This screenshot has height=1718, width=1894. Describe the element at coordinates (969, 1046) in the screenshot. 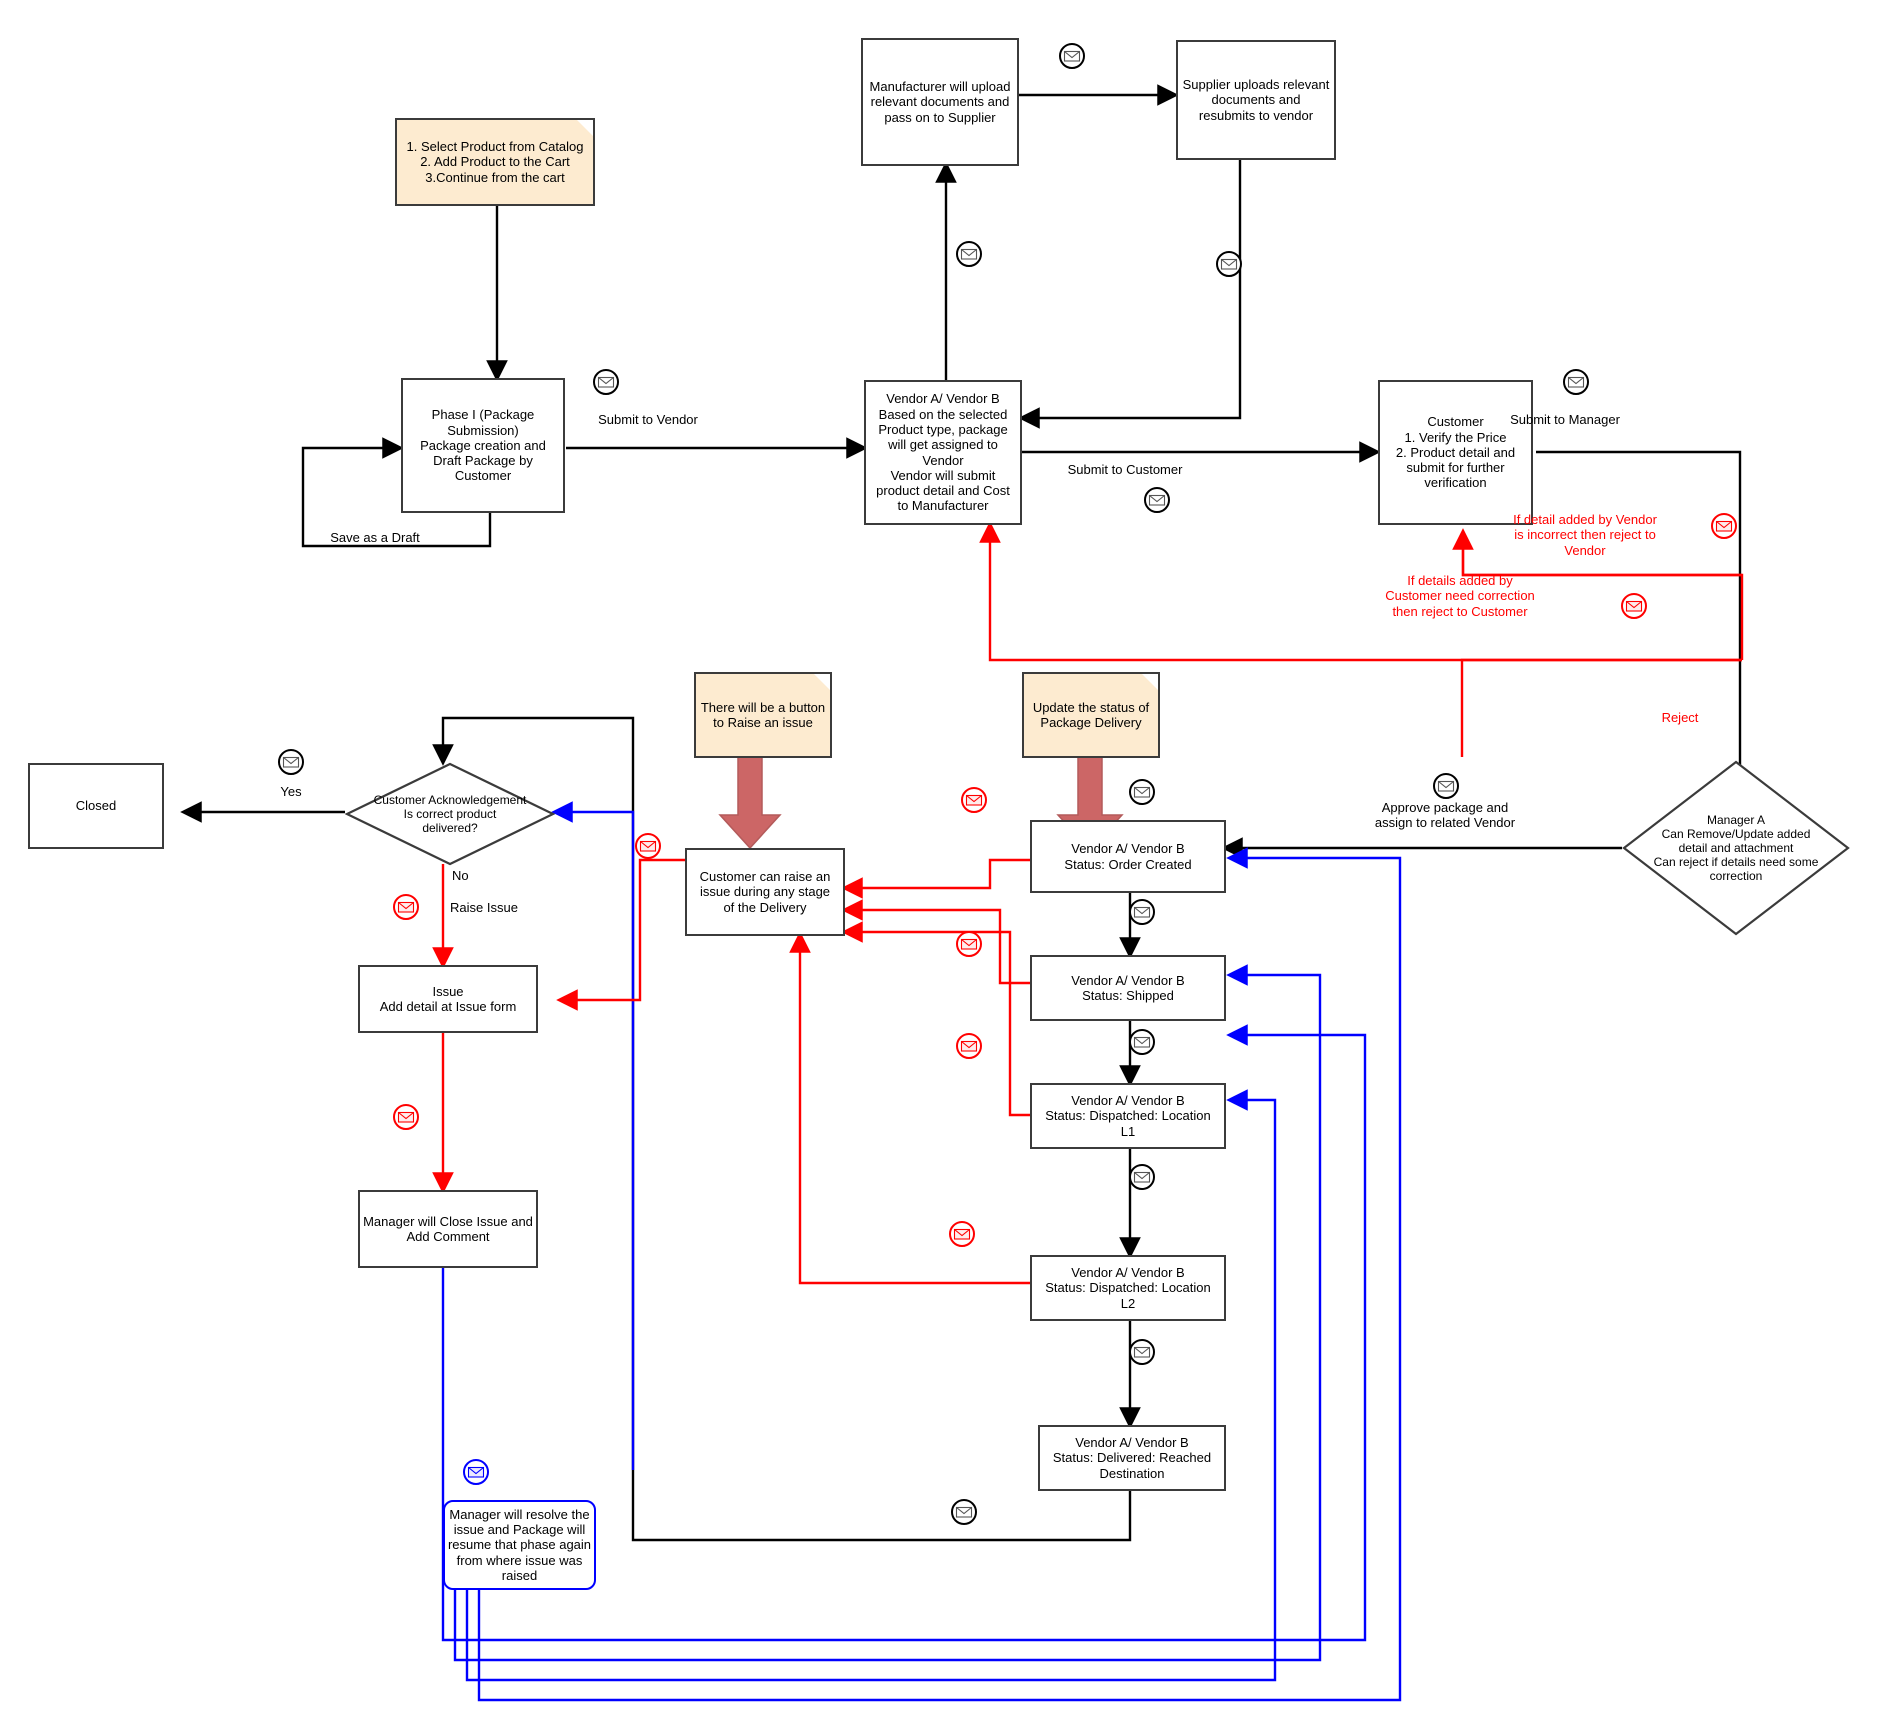

I see `envelope-icon-l1-issue` at that location.